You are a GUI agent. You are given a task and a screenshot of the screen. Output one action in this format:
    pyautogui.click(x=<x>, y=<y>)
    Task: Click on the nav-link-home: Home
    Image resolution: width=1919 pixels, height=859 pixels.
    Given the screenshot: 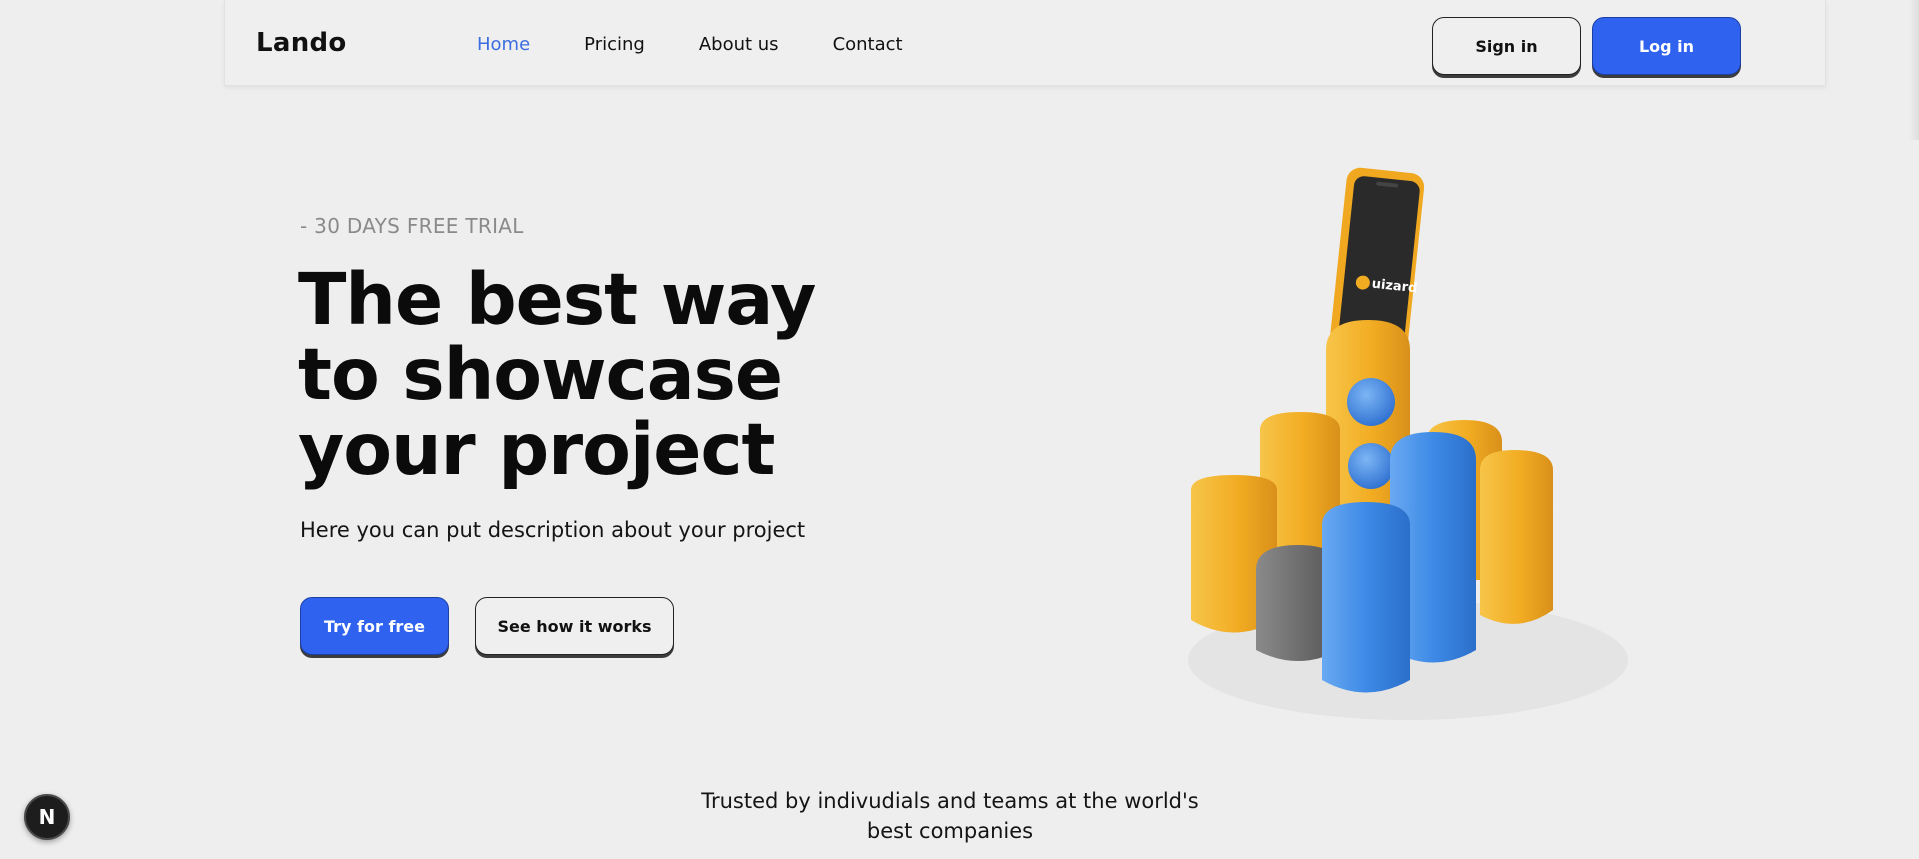 What is the action you would take?
    pyautogui.click(x=503, y=44)
    